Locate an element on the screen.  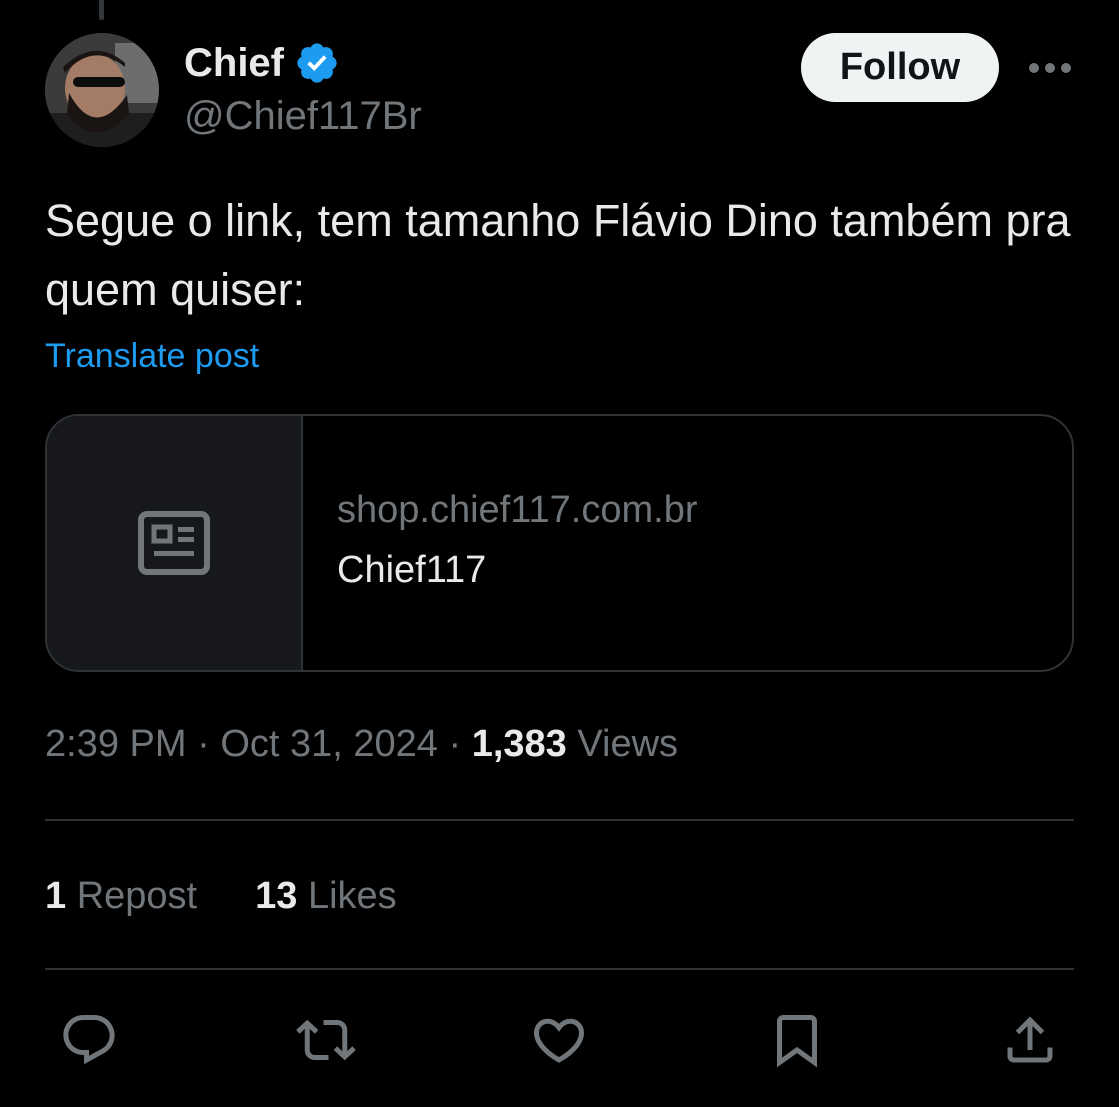
author-name-row: Chief is located at coordinates (262, 63).